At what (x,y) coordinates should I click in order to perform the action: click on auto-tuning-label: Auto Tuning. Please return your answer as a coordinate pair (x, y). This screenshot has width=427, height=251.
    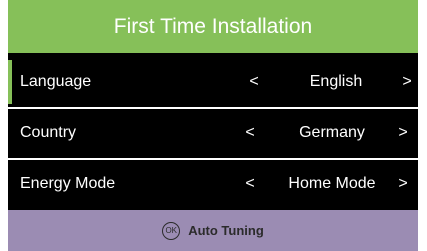
    Looking at the image, I should click on (226, 230).